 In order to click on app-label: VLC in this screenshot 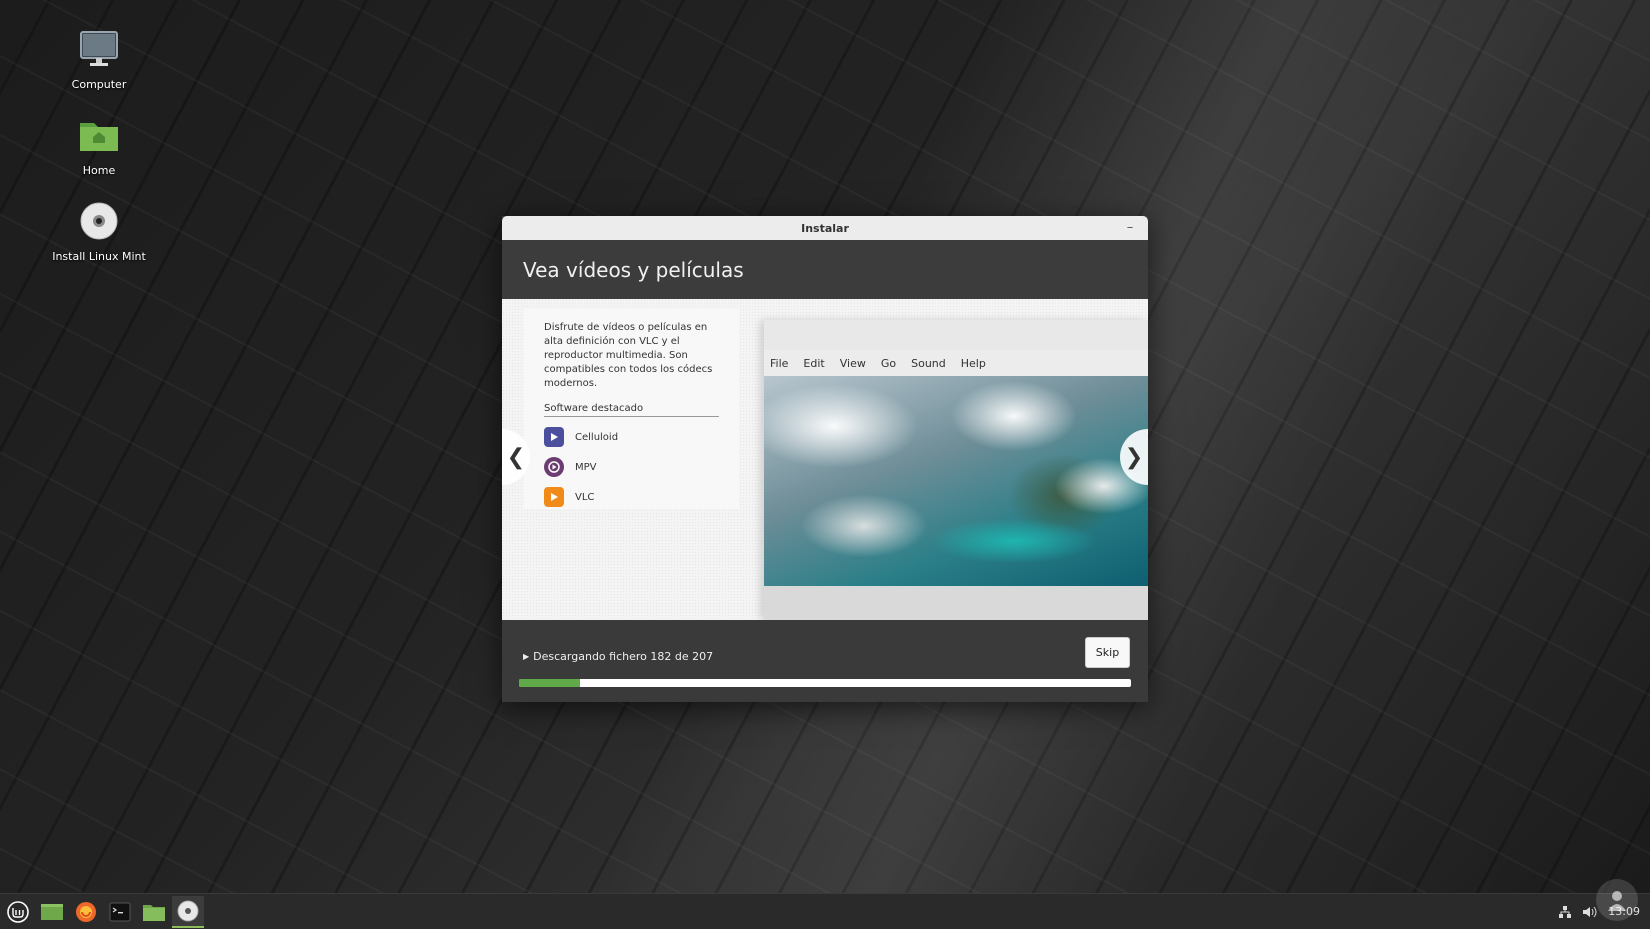, I will do `click(585, 497)`.